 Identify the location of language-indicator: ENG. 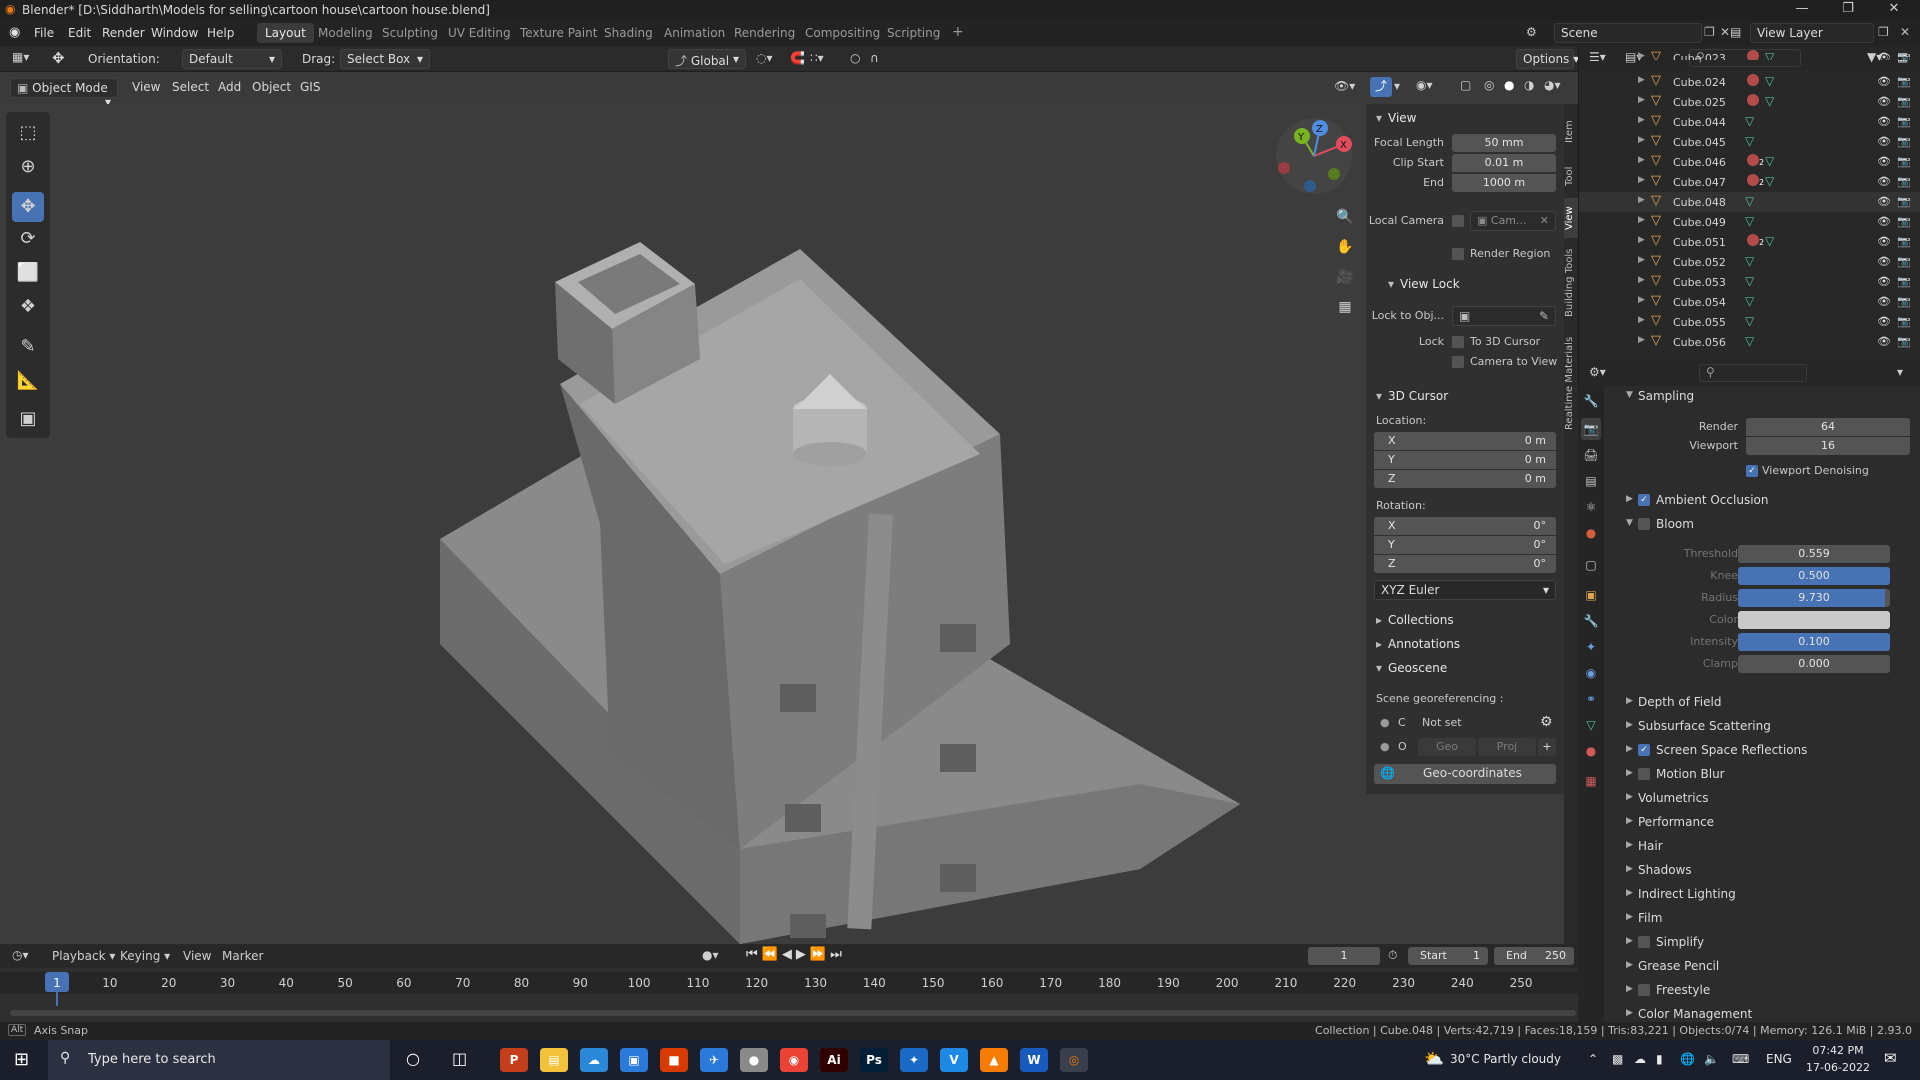
(1779, 1059).